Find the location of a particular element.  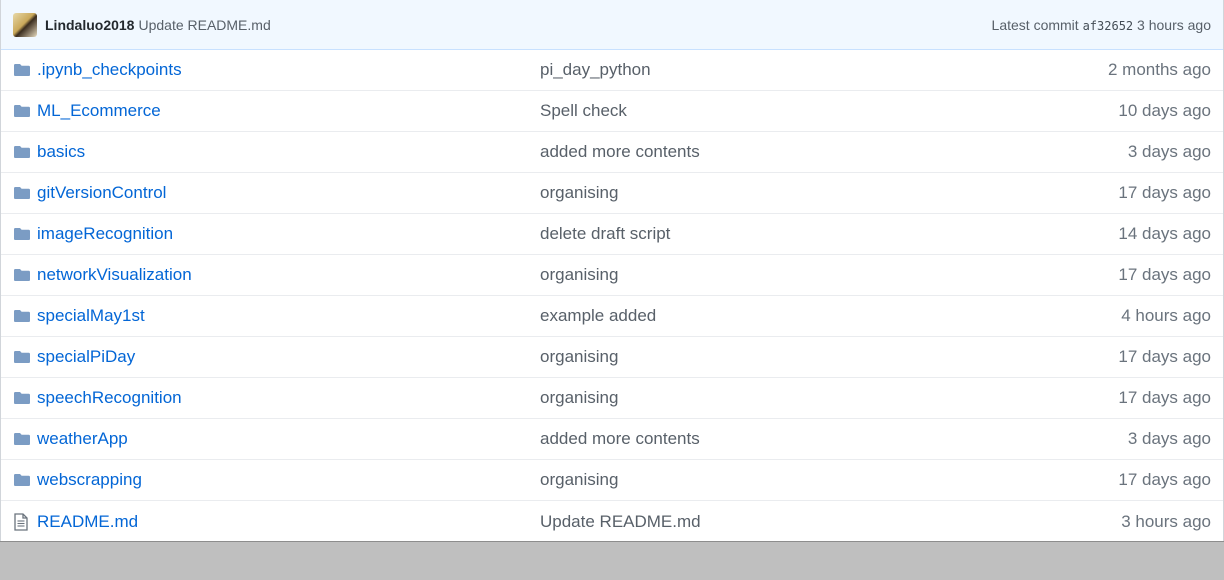

commit-message-link: delete draft script is located at coordinates (829, 234).